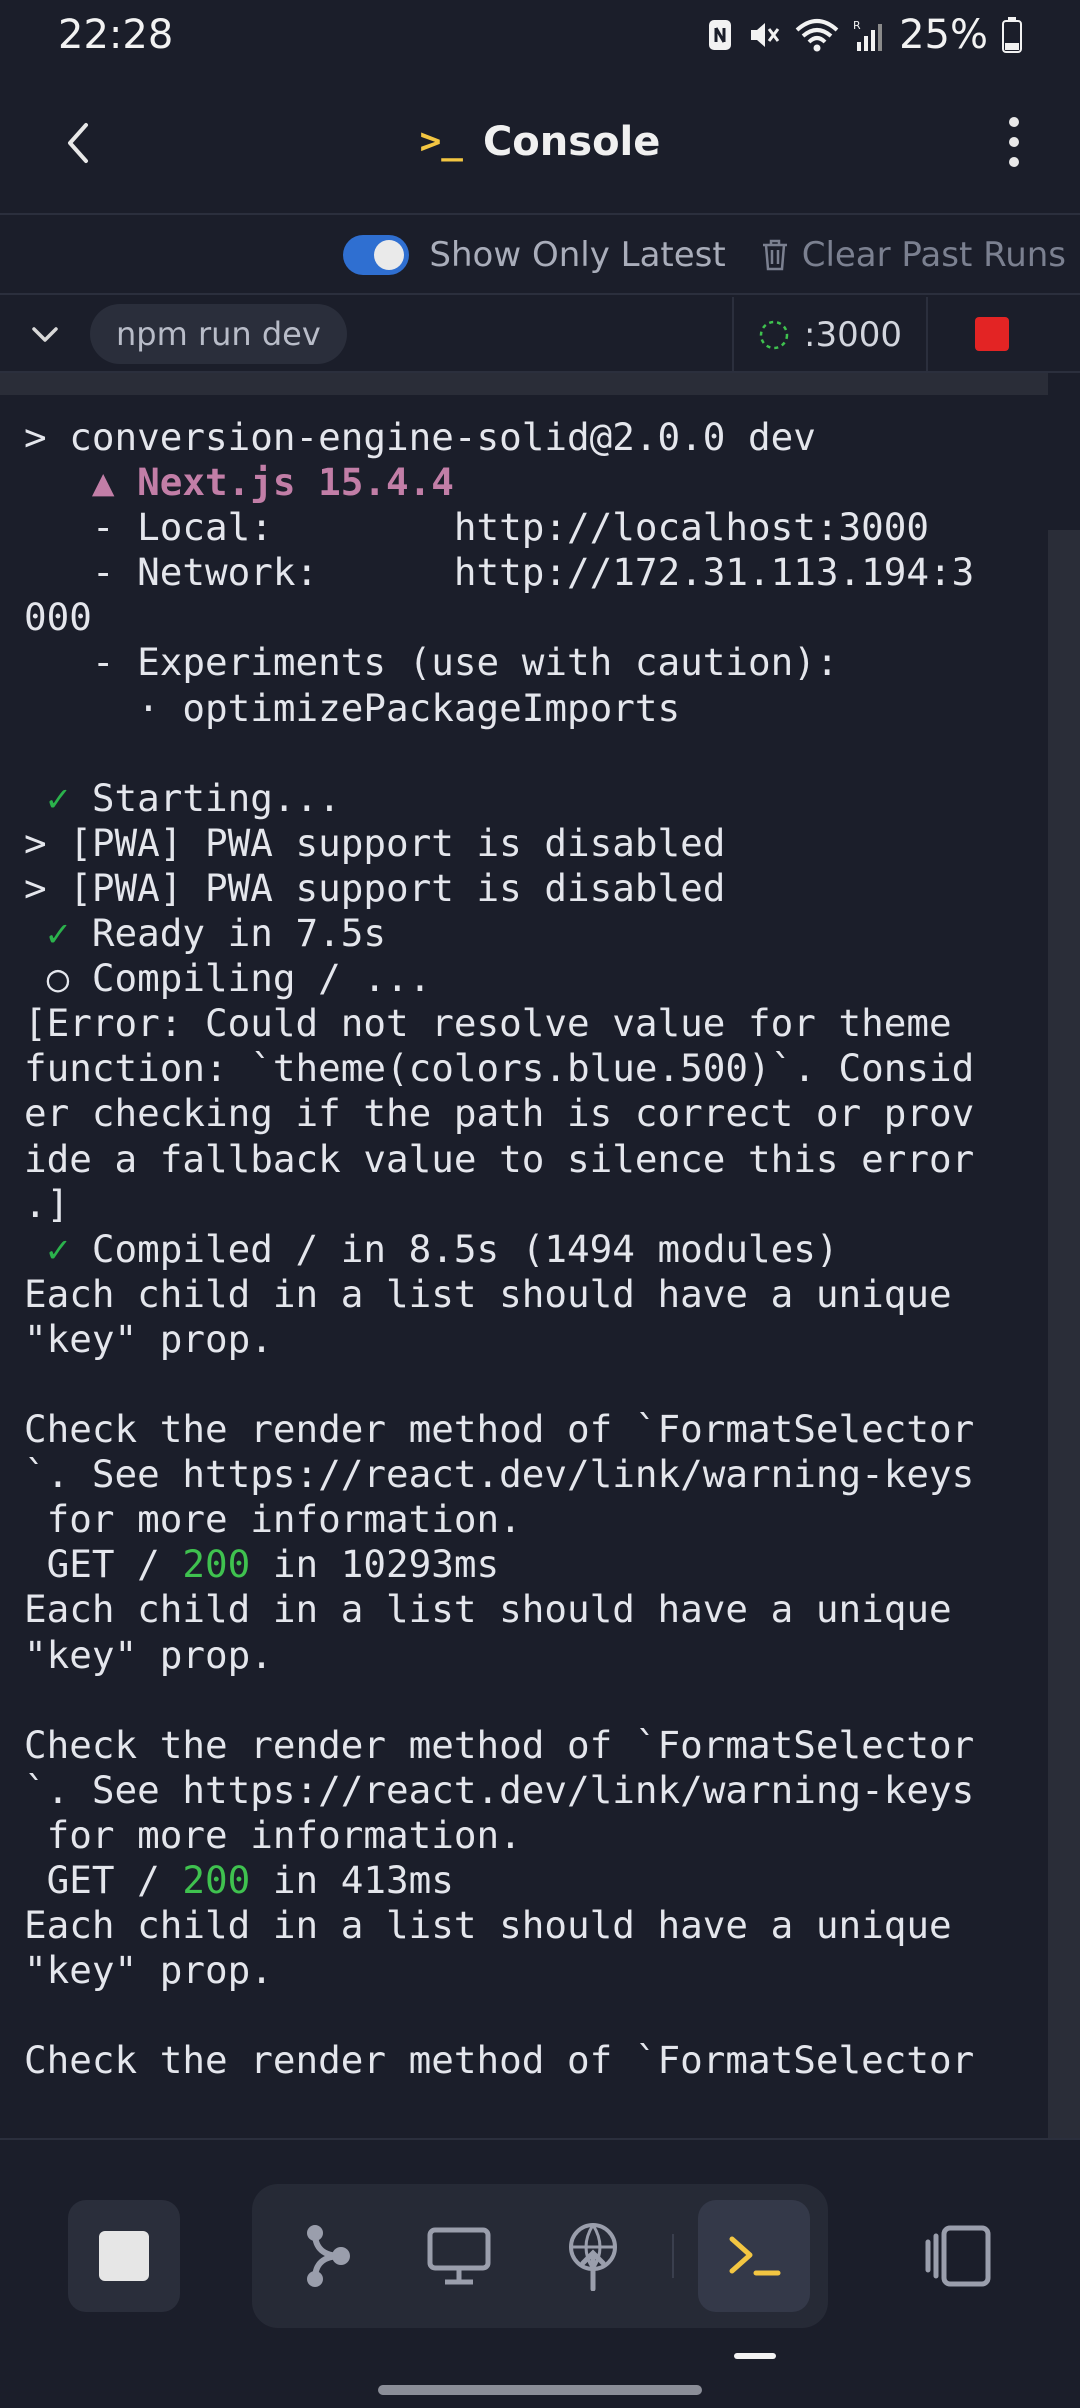 The height and width of the screenshot is (2408, 1080). What do you see at coordinates (441, 141) in the screenshot?
I see `terminal-icon: >_` at bounding box center [441, 141].